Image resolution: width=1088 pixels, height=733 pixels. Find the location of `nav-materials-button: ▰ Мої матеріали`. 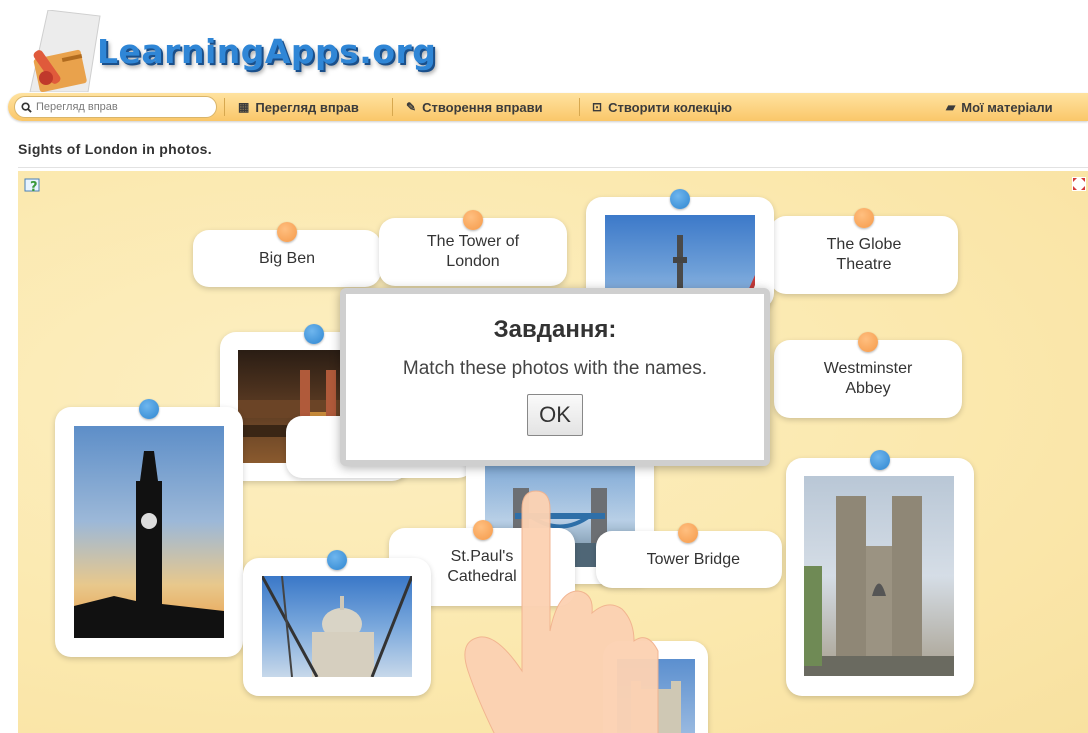

nav-materials-button: ▰ Мої матеріали is located at coordinates (999, 107).